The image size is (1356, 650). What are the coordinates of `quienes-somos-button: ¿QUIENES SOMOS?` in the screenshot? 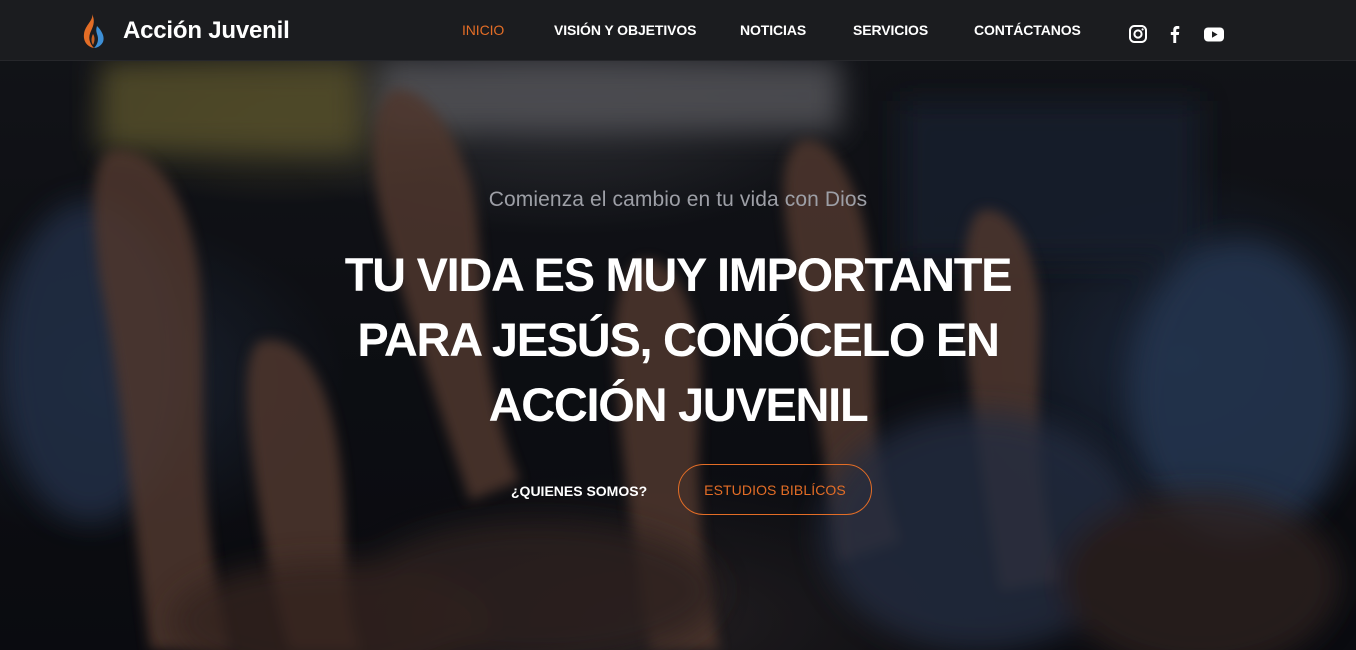 It's located at (579, 491).